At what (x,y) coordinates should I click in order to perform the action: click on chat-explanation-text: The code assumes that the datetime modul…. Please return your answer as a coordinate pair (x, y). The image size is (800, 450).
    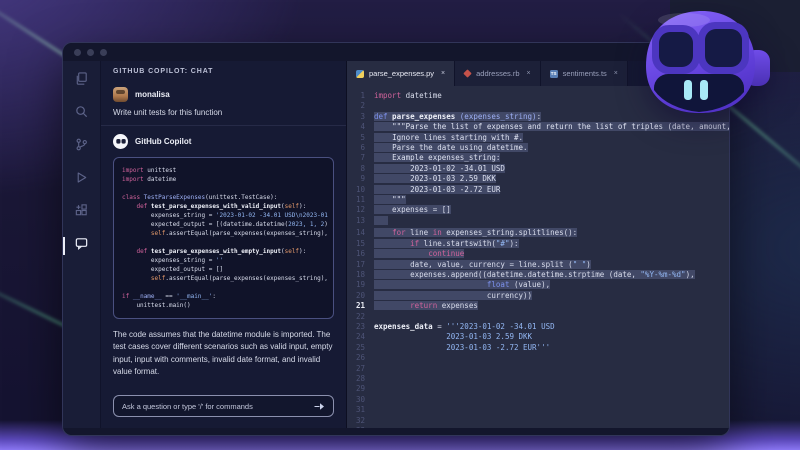
    Looking at the image, I should click on (223, 353).